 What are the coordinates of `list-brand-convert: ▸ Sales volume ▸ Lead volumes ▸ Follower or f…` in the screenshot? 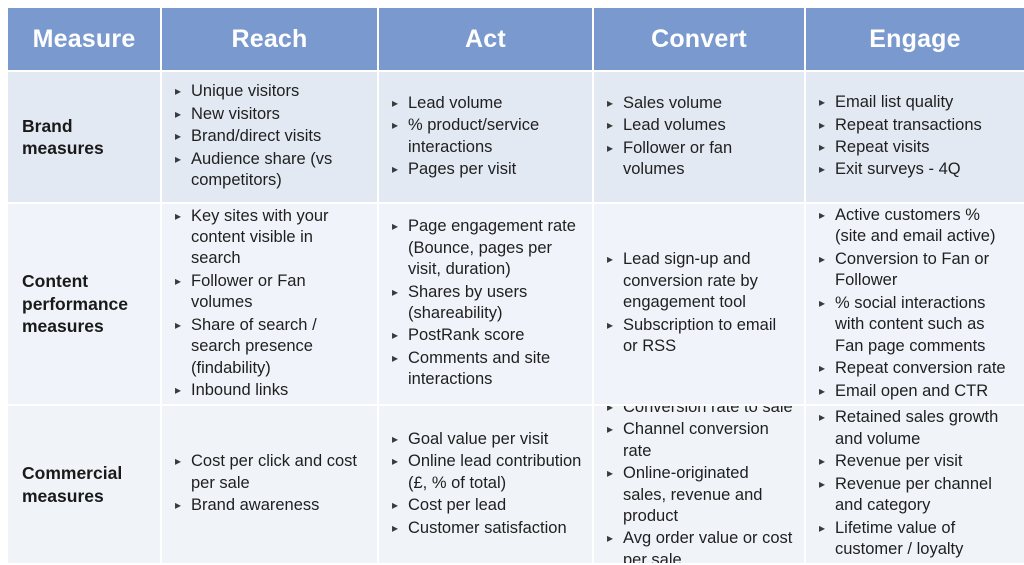 It's located at (700, 137).